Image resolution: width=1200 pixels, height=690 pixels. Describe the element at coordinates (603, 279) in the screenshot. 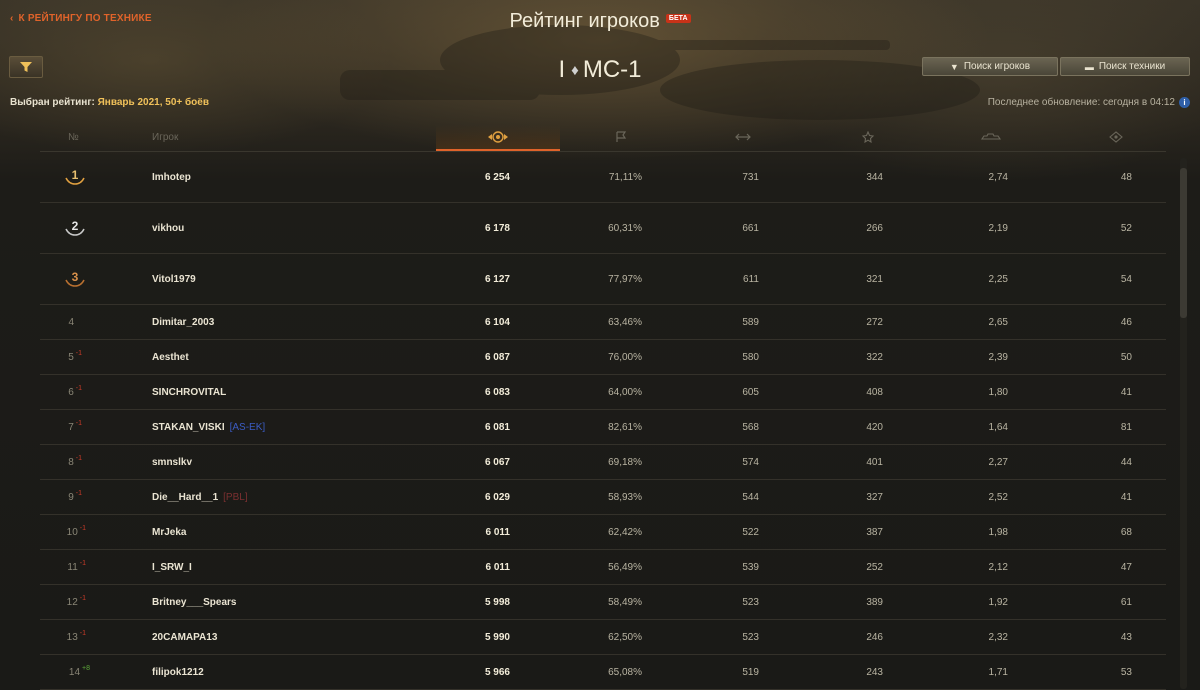

I see `table-row: 3 Vitol1979 6 127 77,97% 611 321 2,25 54` at that location.